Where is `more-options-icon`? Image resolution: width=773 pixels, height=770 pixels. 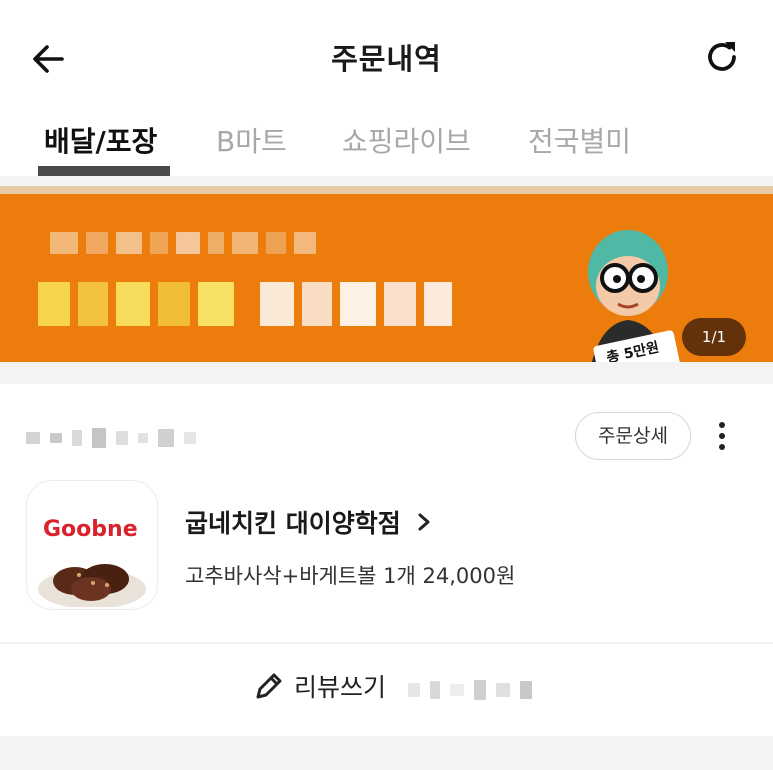
more-options-icon is located at coordinates (722, 436).